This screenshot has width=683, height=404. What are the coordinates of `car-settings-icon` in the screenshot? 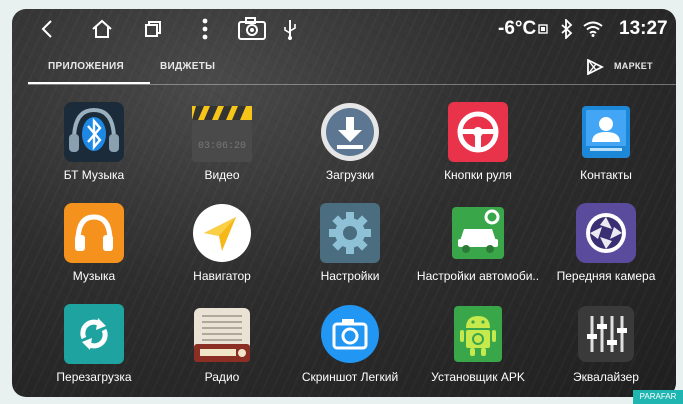 It's located at (478, 233).